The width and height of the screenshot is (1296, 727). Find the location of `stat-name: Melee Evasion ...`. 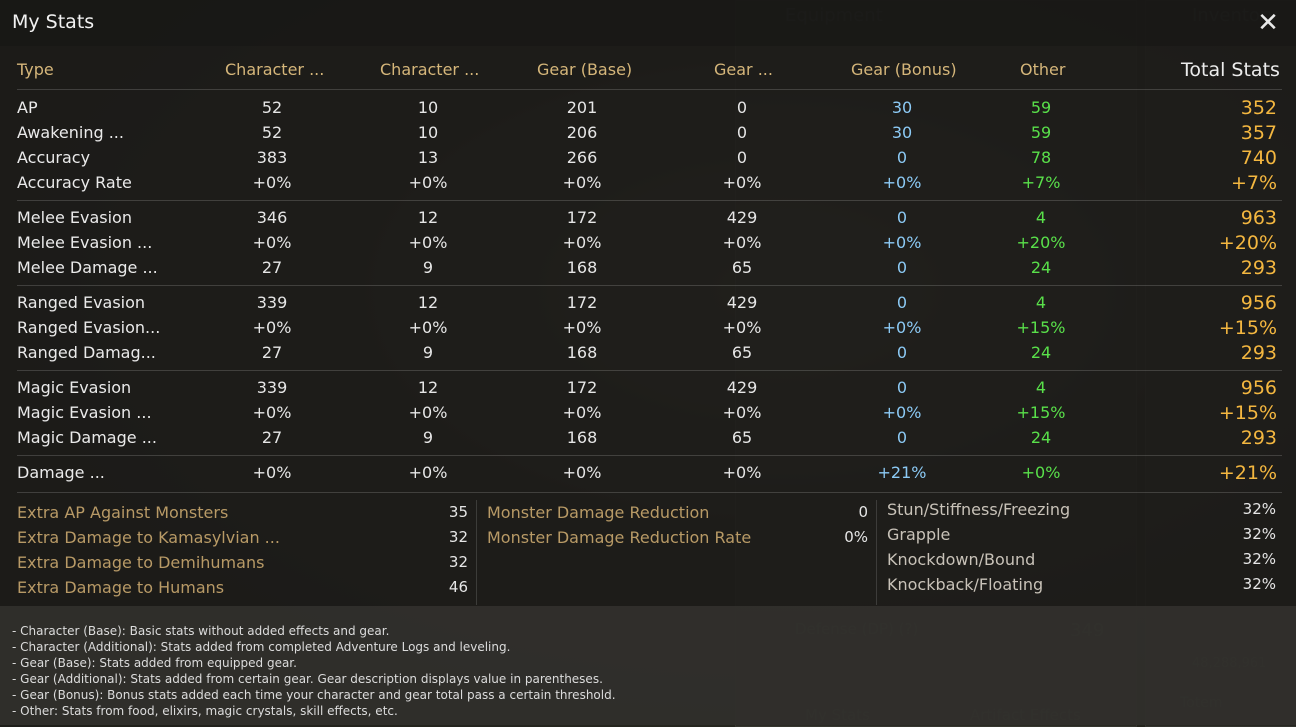

stat-name: Melee Evasion ... is located at coordinates (85, 242).